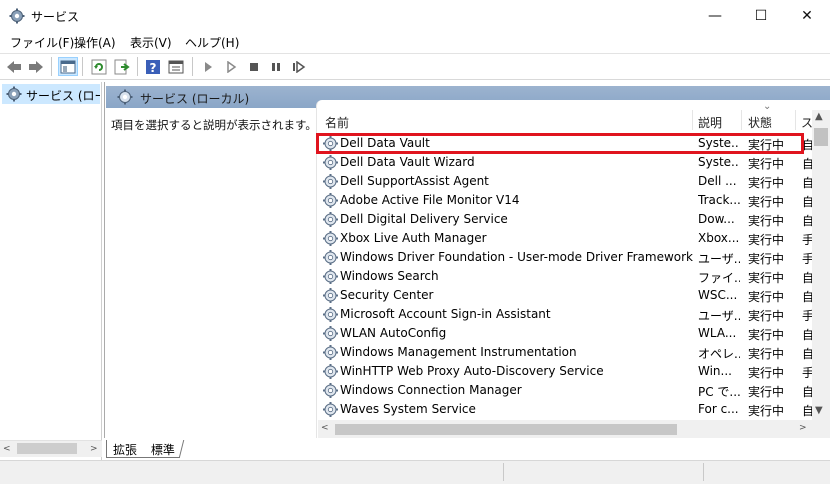 Image resolution: width=830 pixels, height=484 pixels. I want to click on maximize-button: ☐, so click(761, 15).